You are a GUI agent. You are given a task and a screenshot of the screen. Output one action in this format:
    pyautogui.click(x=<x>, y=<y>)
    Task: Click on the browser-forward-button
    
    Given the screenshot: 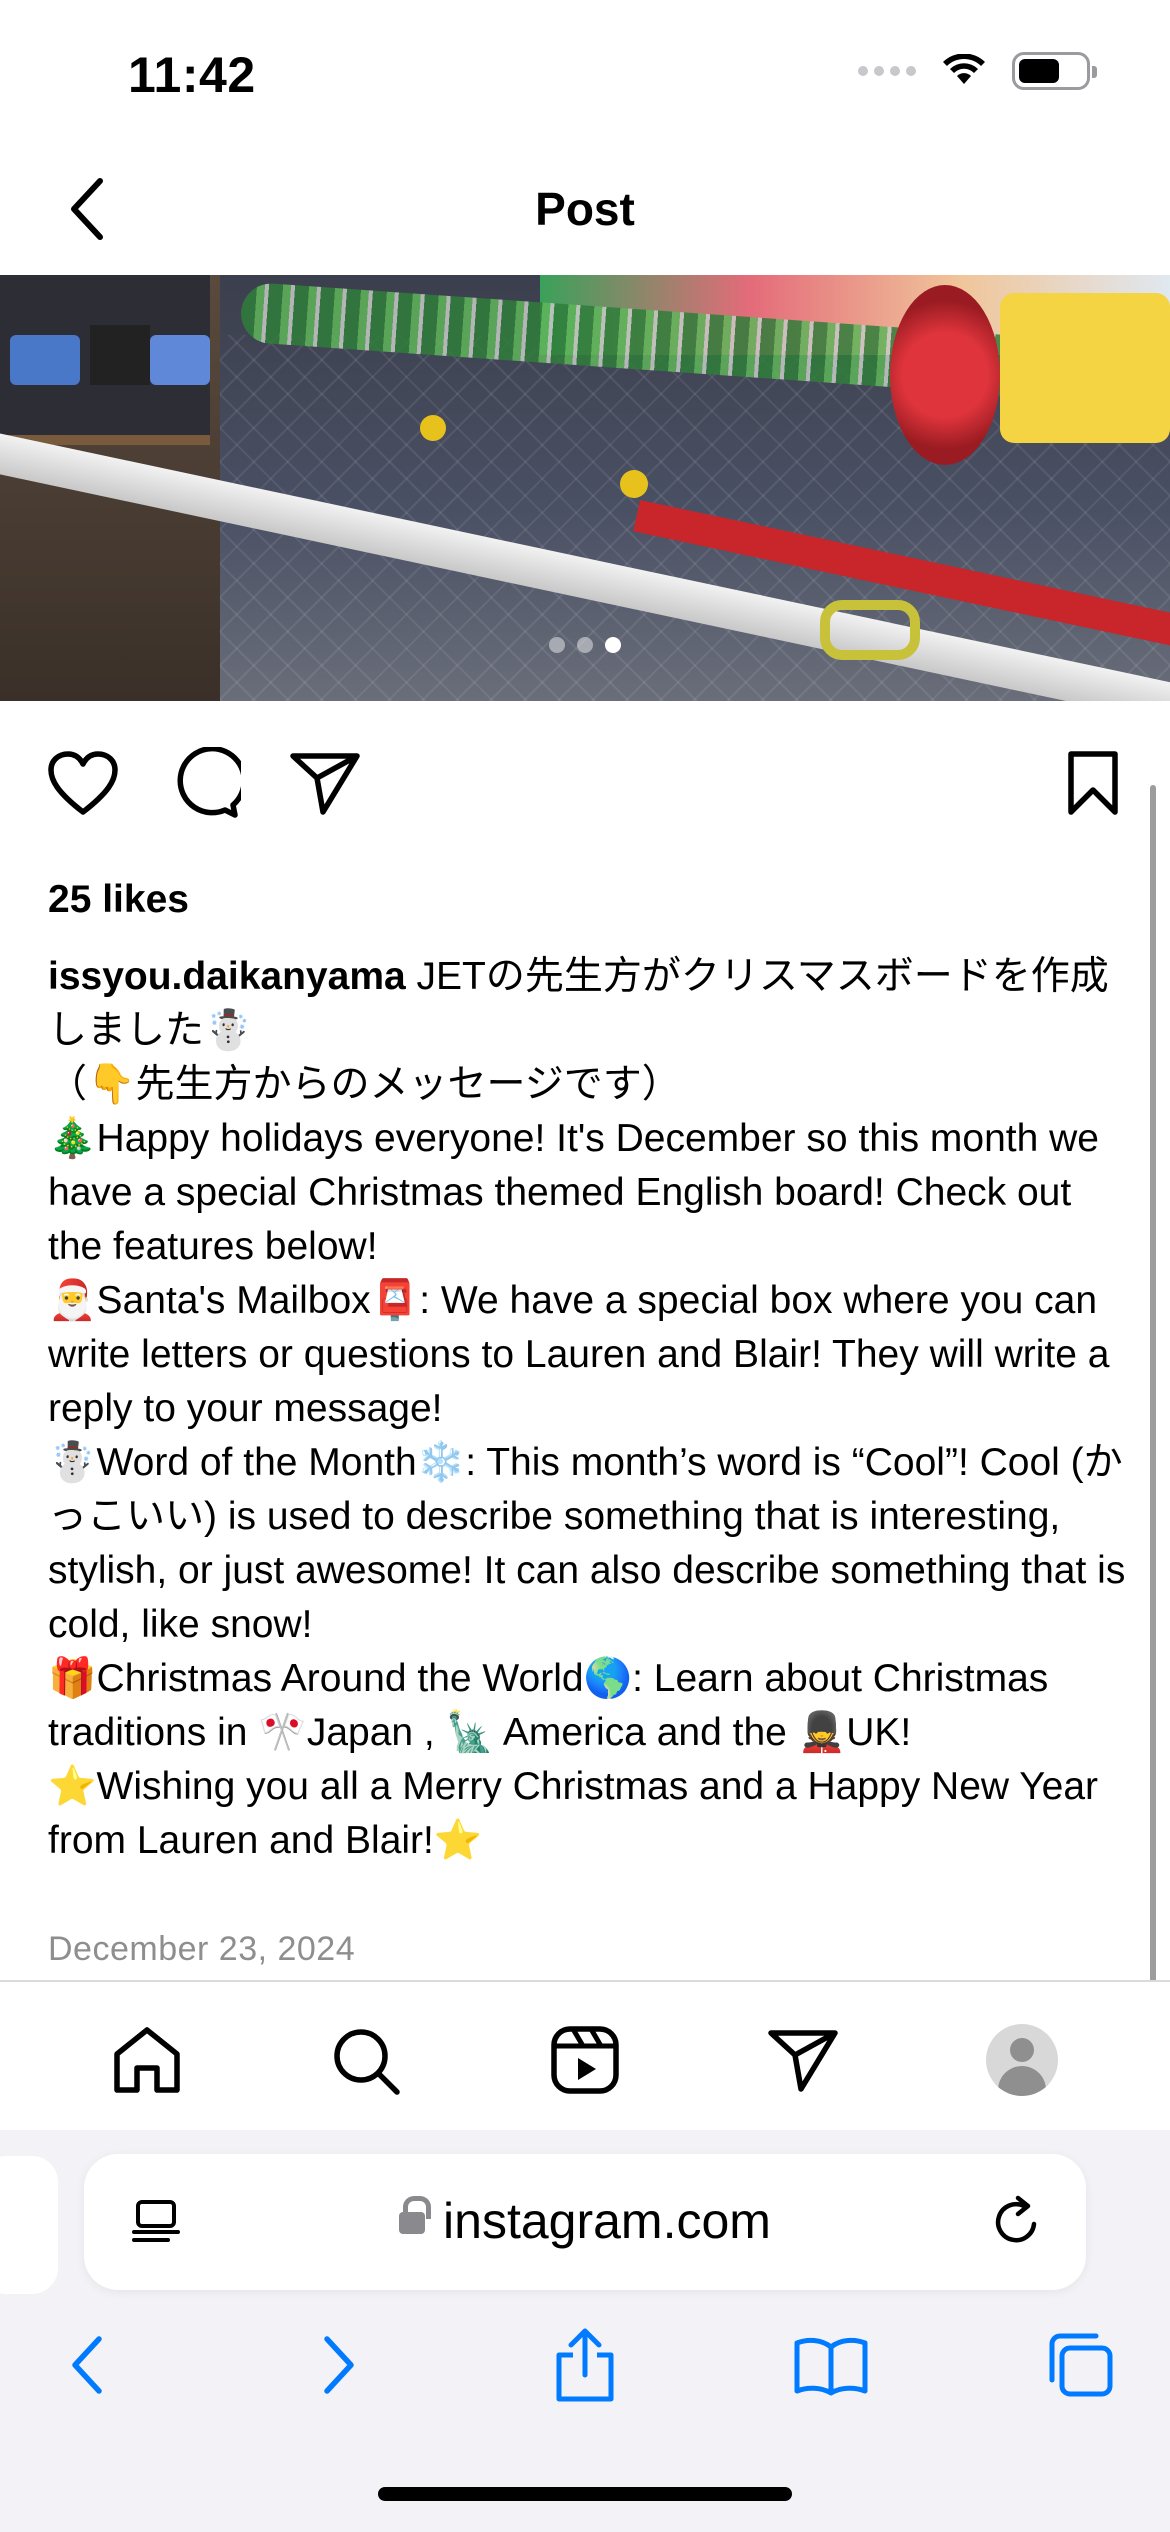 What is the action you would take?
    pyautogui.click(x=339, y=2365)
    